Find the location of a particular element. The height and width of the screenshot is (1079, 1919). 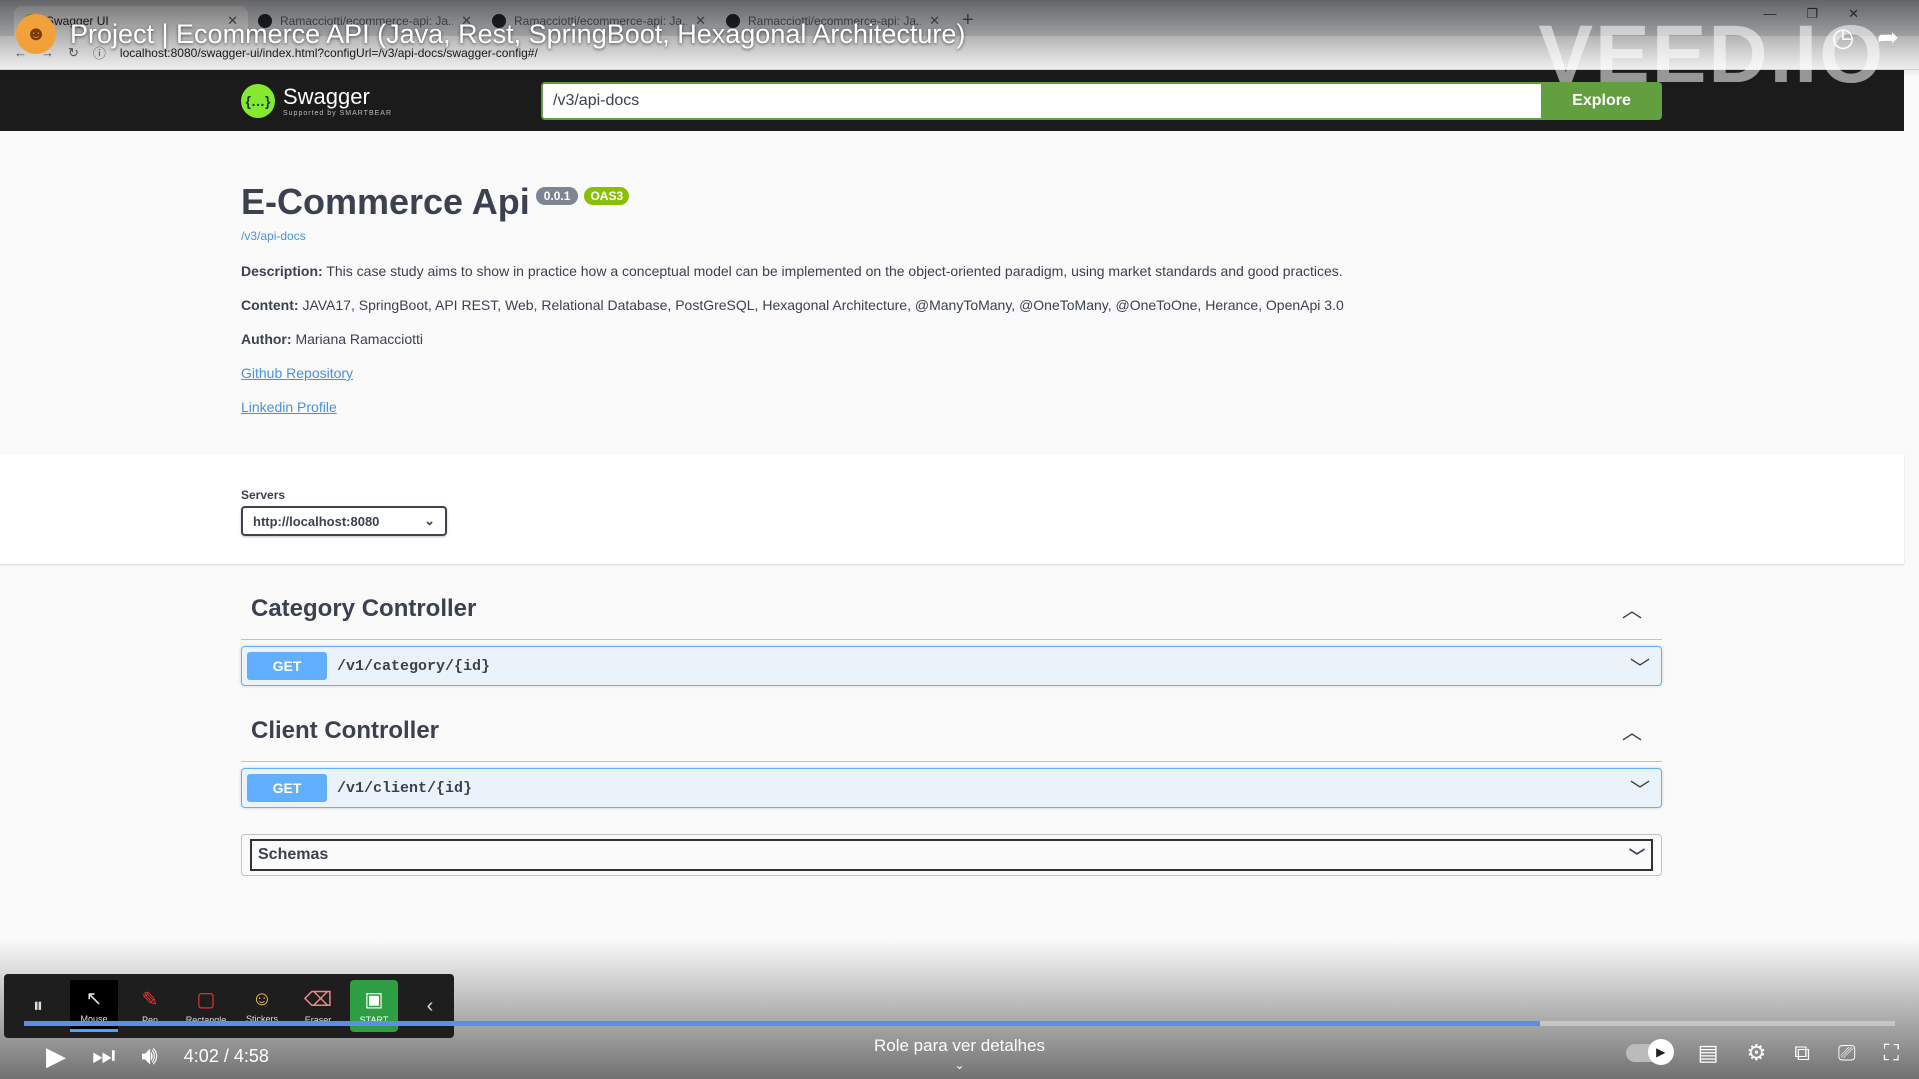

schemas-section: Schemas ﹀ is located at coordinates (951, 855).